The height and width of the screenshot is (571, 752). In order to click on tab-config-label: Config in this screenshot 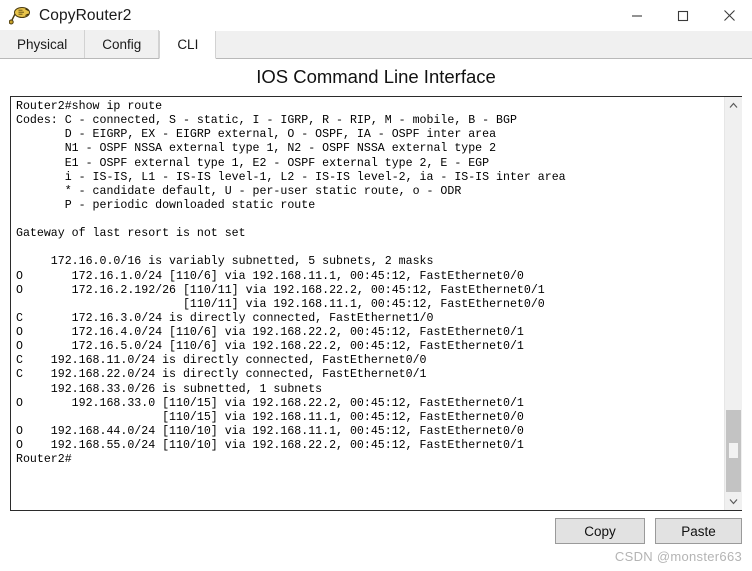, I will do `click(122, 44)`.